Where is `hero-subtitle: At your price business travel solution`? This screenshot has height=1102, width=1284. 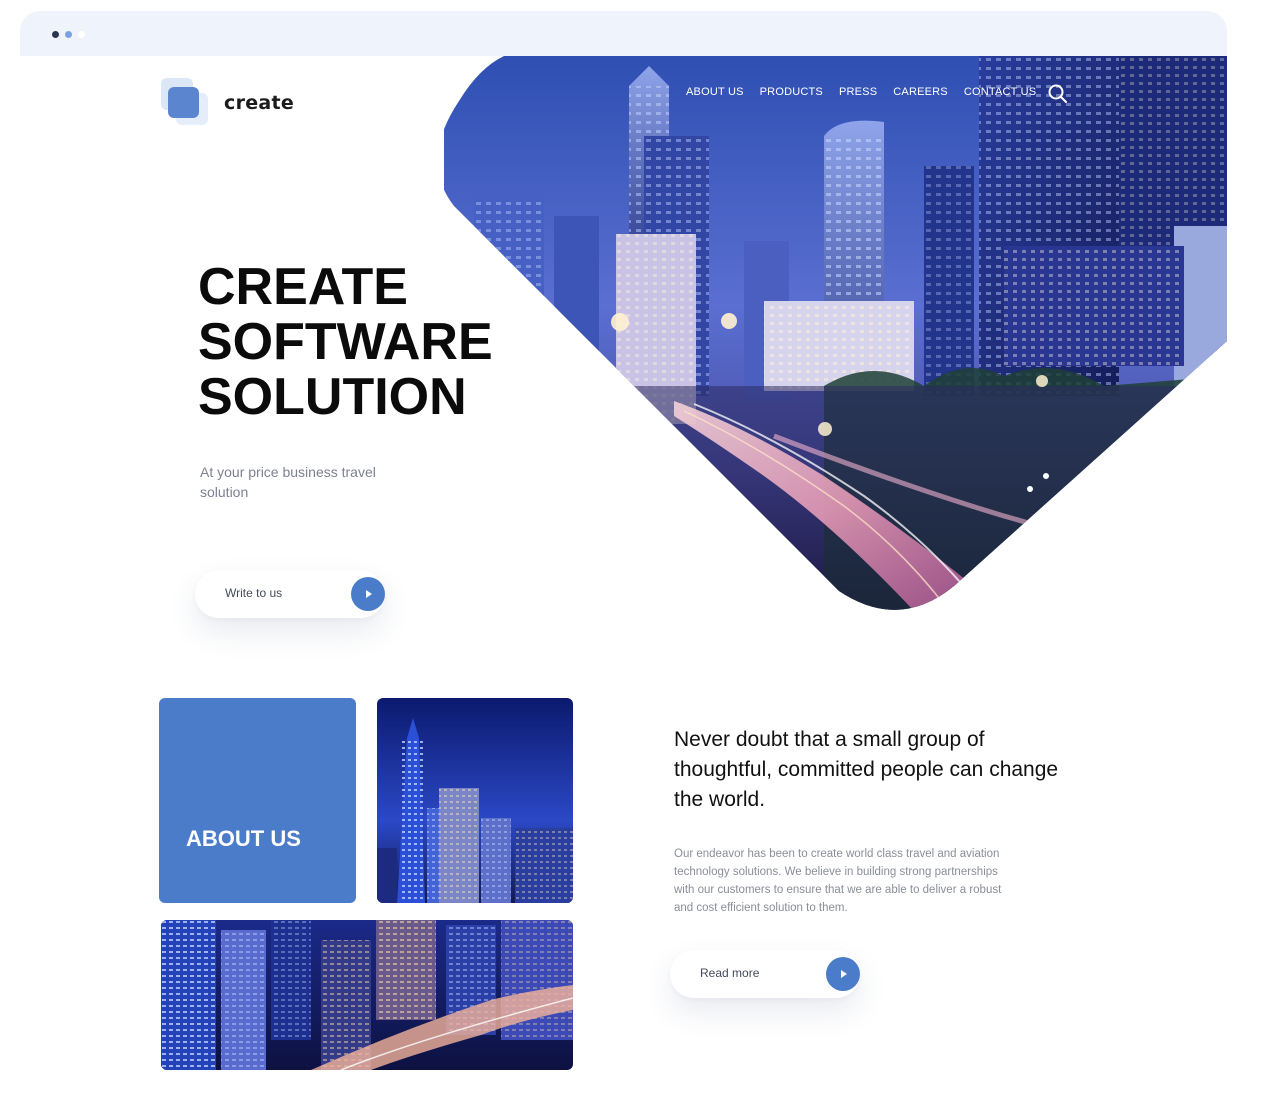
hero-subtitle: At your price business travel solution is located at coordinates (288, 482).